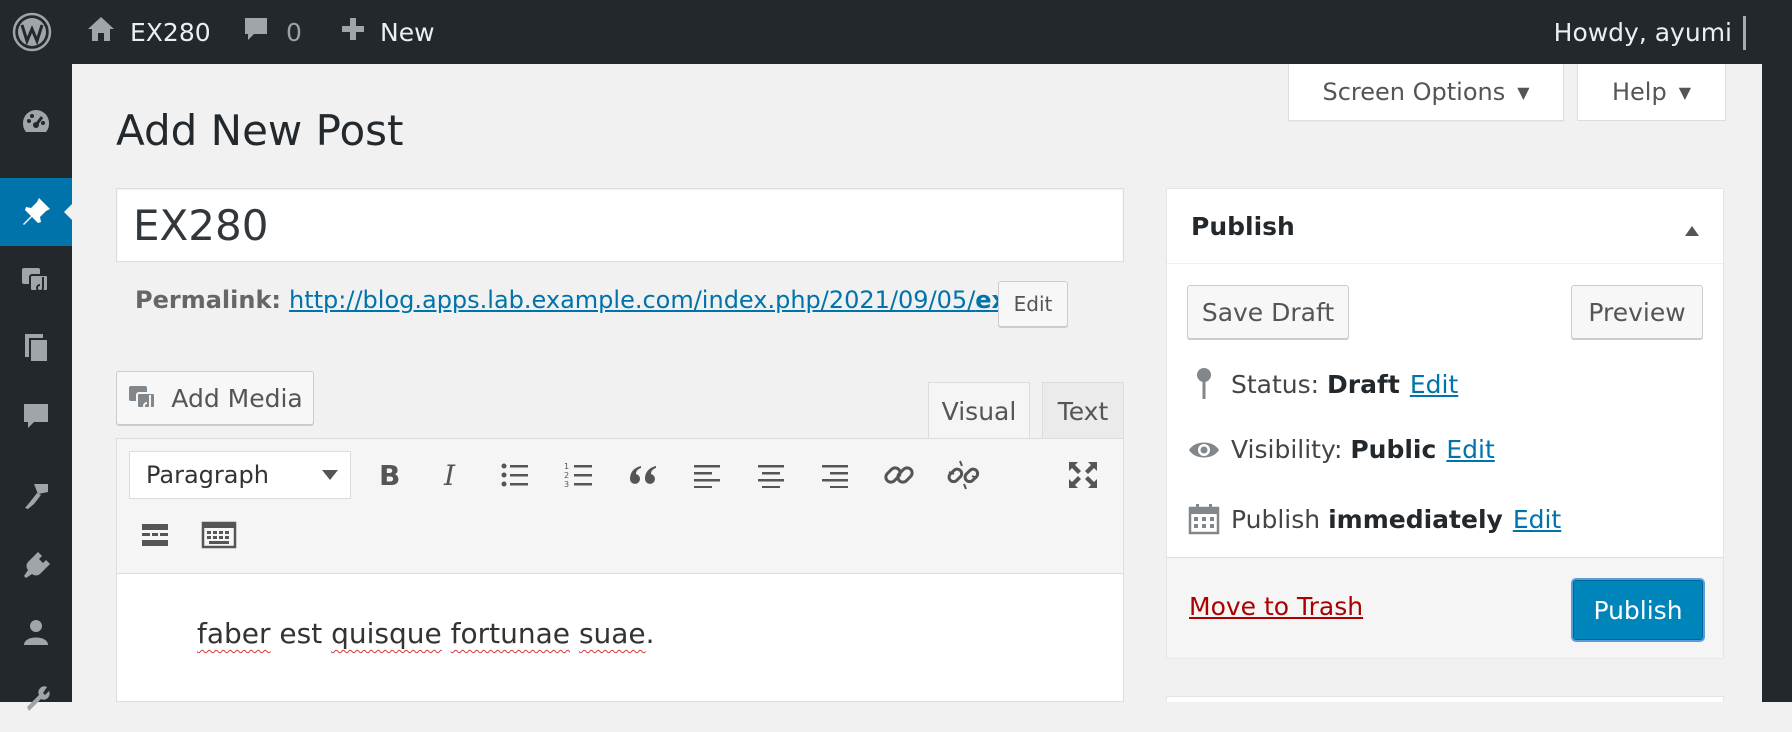 Image resolution: width=1792 pixels, height=732 pixels. Describe the element at coordinates (881, 32) in the screenshot. I see `admin-bar: EX280 0 New Howdy, ayumi` at that location.